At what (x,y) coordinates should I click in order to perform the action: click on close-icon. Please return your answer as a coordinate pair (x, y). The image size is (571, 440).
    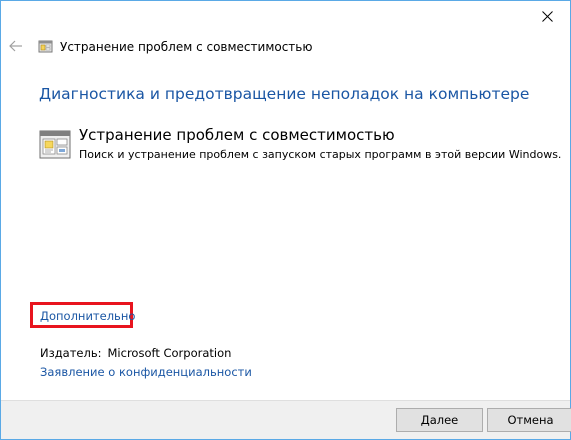
    Looking at the image, I should click on (547, 16).